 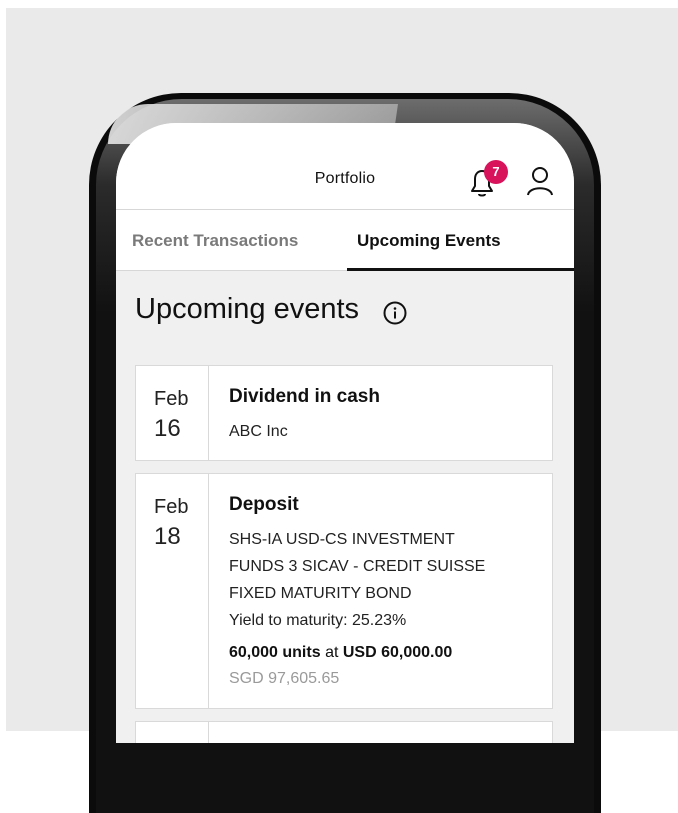 What do you see at coordinates (383, 415) in the screenshot?
I see `event-body: Dividend in cash ABC Inc` at bounding box center [383, 415].